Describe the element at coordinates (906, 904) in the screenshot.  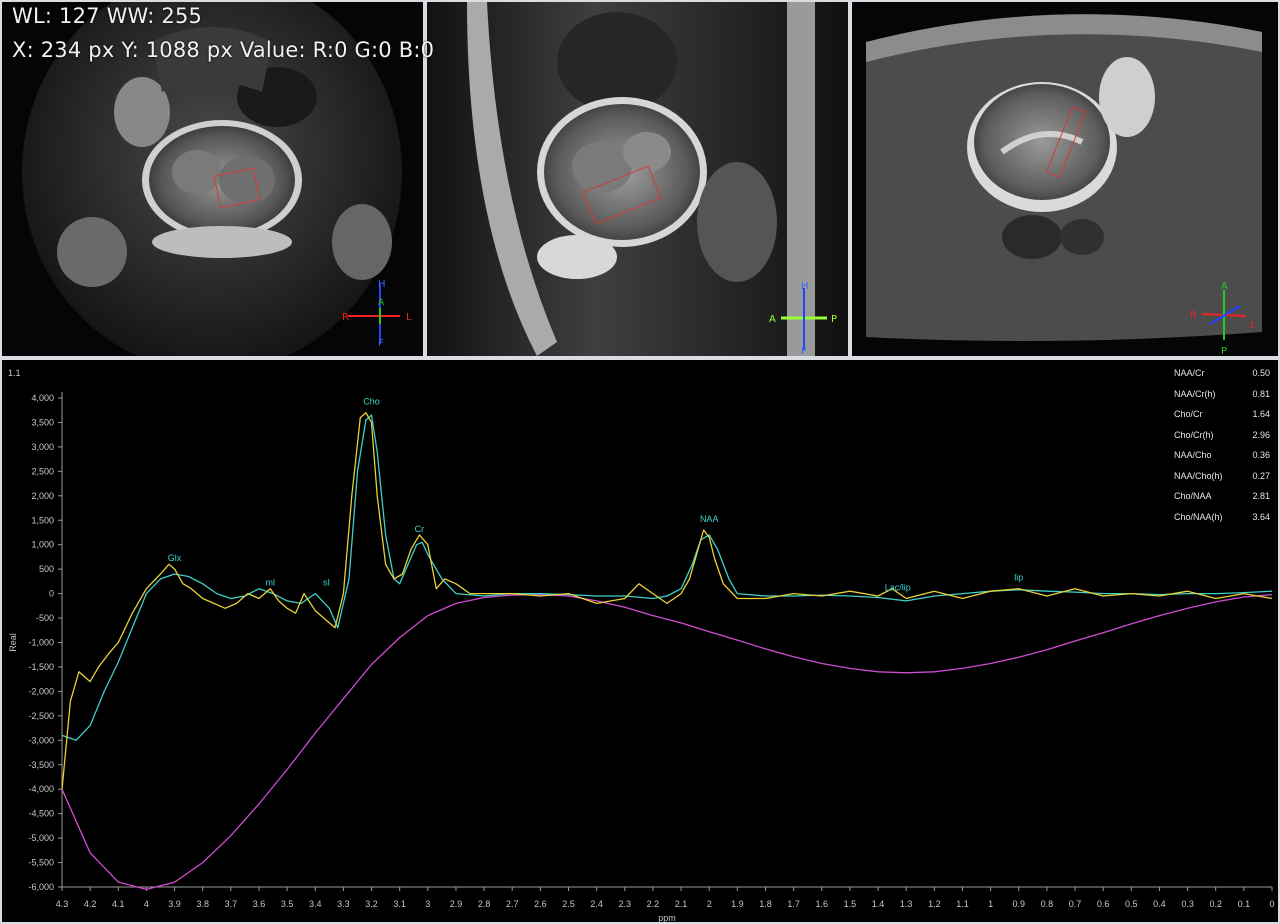
I see `x-tick-label: 1.3` at that location.